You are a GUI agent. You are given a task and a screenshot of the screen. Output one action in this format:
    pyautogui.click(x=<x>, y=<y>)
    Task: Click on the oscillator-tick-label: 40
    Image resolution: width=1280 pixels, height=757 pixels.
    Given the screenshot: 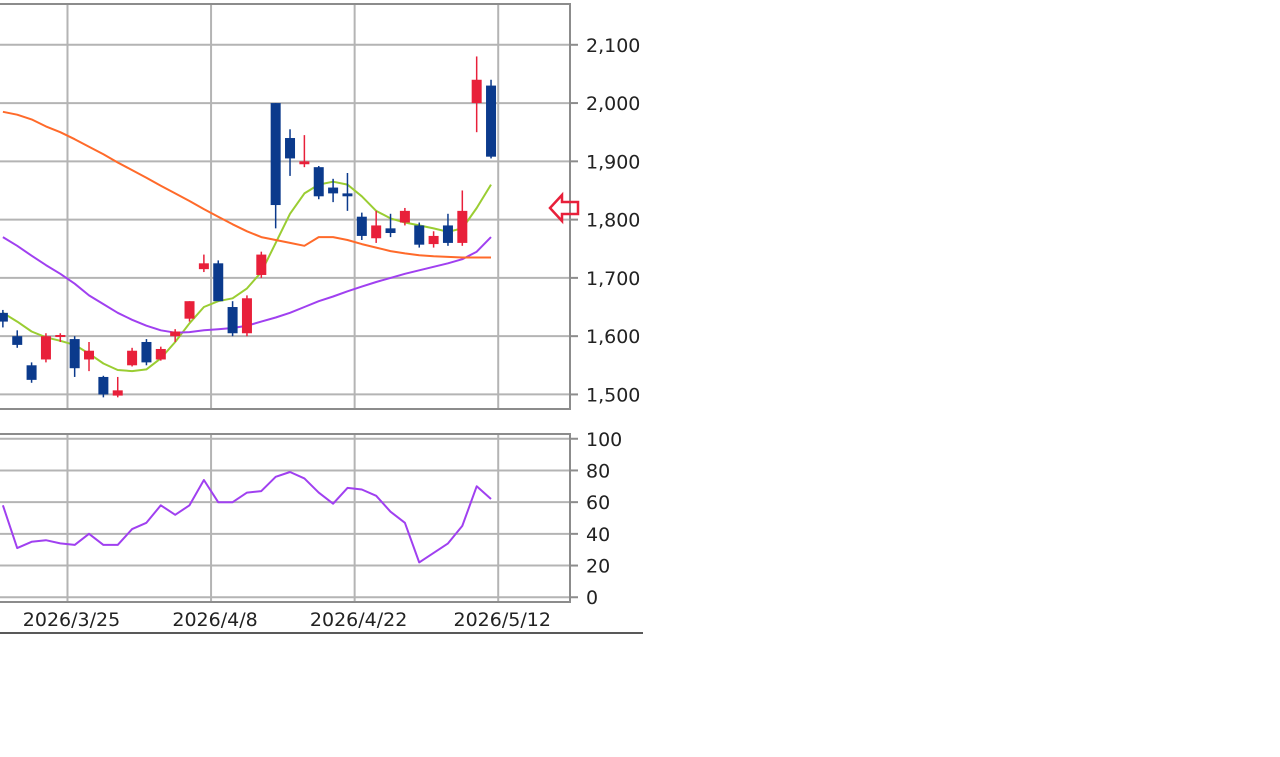 What is the action you would take?
    pyautogui.click(x=598, y=535)
    